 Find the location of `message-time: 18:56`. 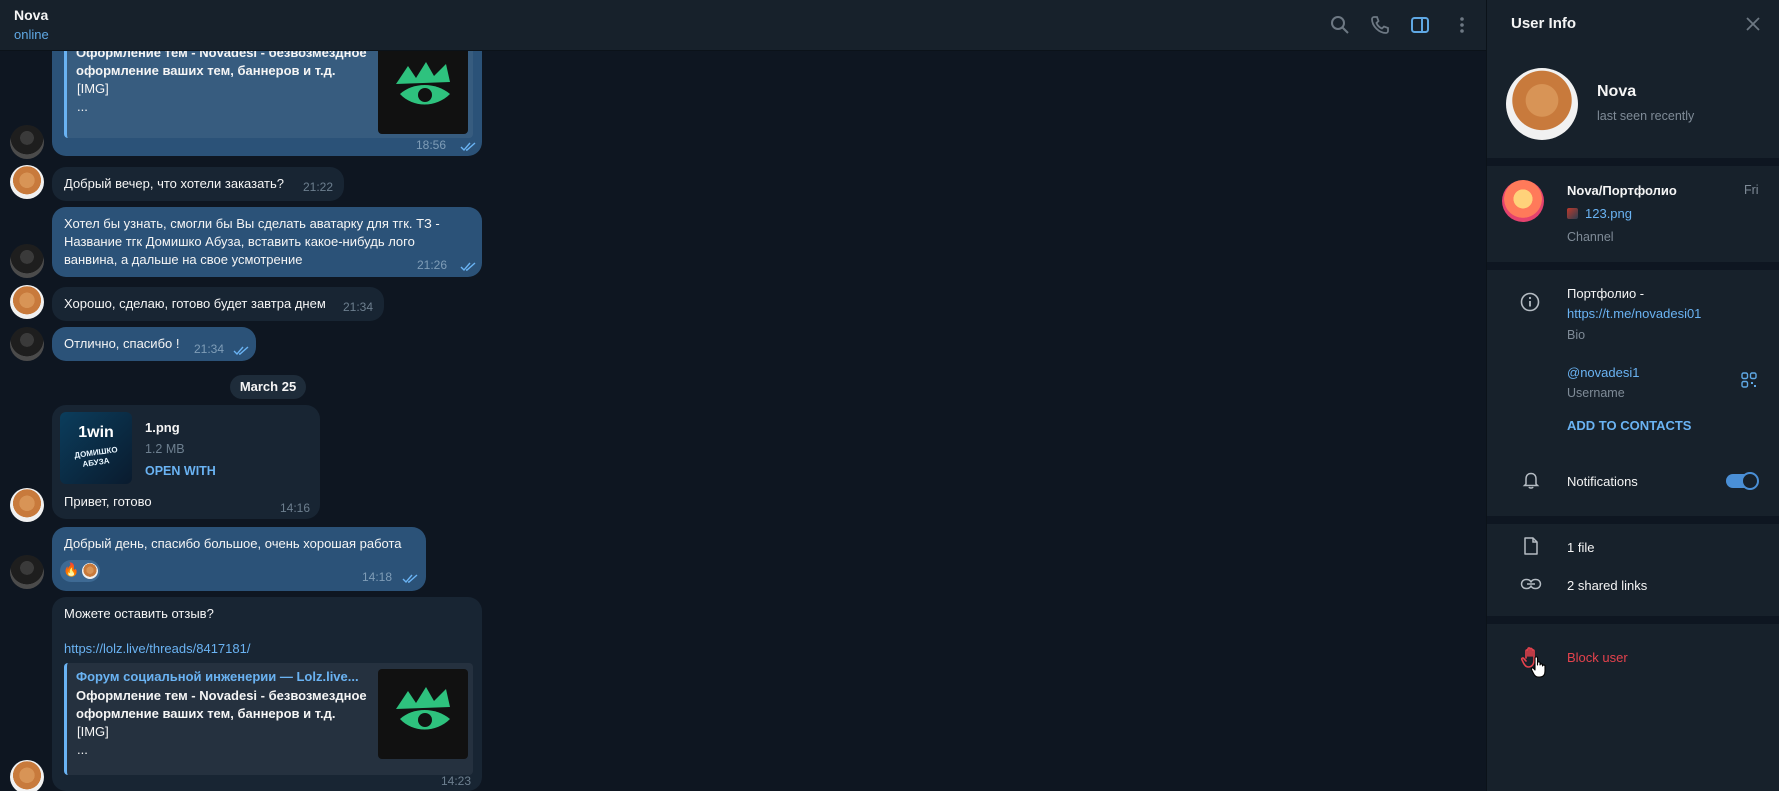

message-time: 18:56 is located at coordinates (431, 145).